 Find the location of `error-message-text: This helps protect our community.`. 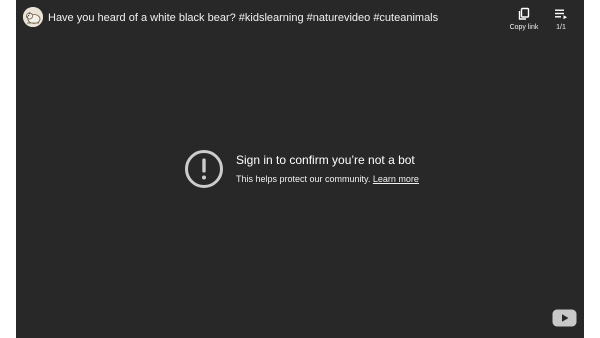

error-message-text: This helps protect our community. is located at coordinates (303, 179).